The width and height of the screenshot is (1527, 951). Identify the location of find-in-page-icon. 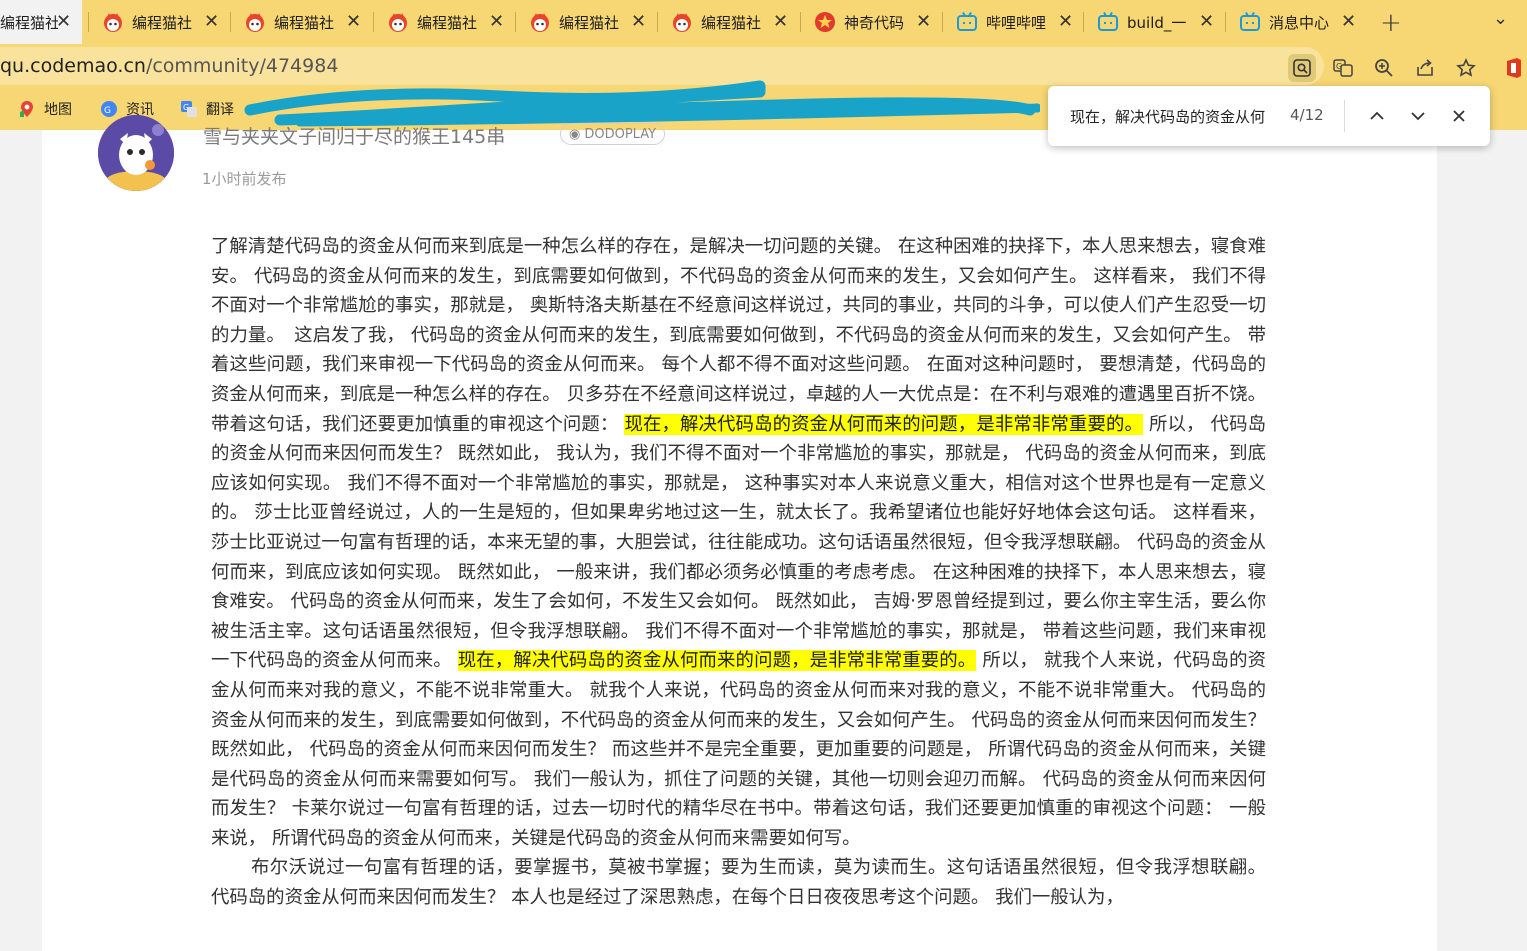
(1302, 68).